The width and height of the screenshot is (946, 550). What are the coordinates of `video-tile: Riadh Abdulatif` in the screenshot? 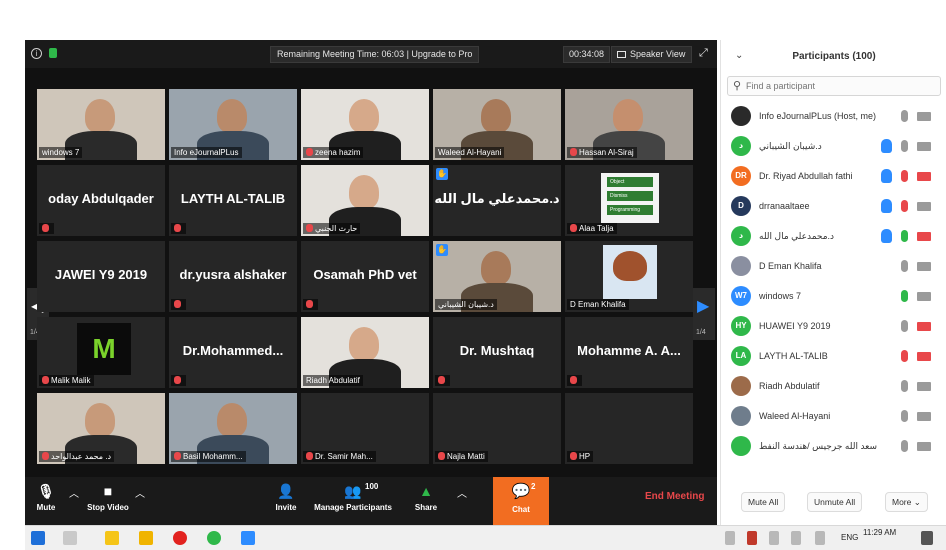 It's located at (365, 352).